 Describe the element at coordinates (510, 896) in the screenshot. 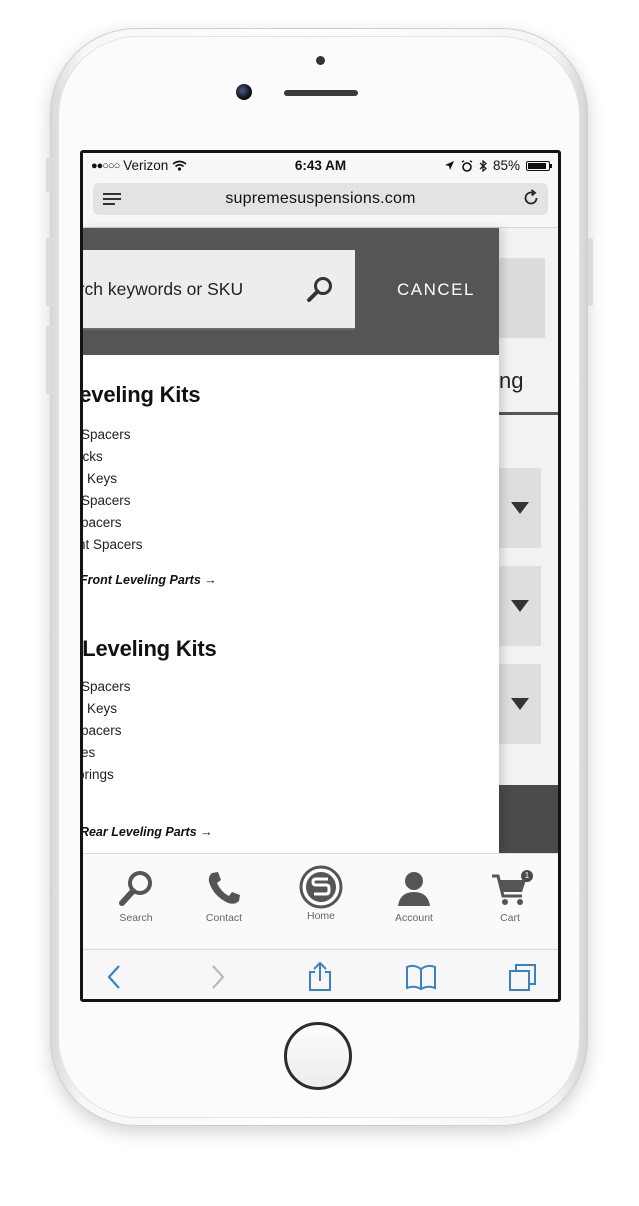

I see `tab-cart: 1 Cart` at that location.